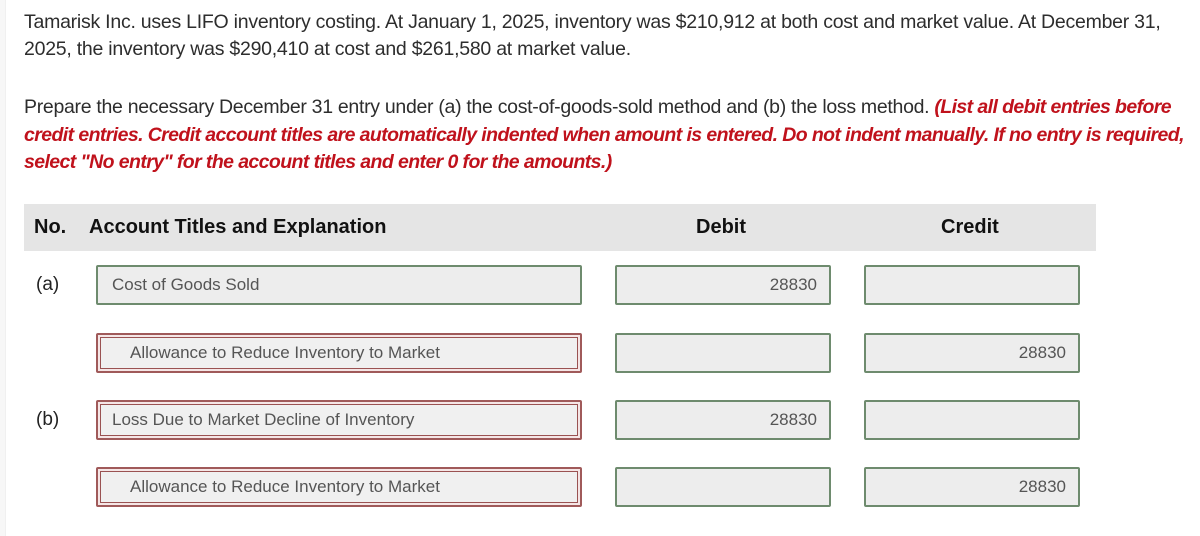  Describe the element at coordinates (3, 268) in the screenshot. I see `left-edge-divider` at that location.